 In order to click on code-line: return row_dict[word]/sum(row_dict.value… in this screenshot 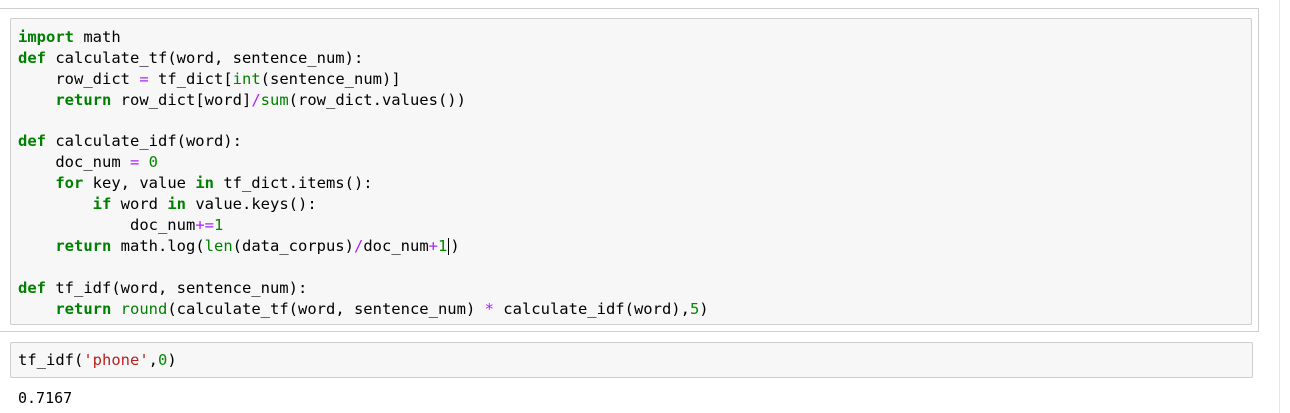, I will do `click(363, 100)`.